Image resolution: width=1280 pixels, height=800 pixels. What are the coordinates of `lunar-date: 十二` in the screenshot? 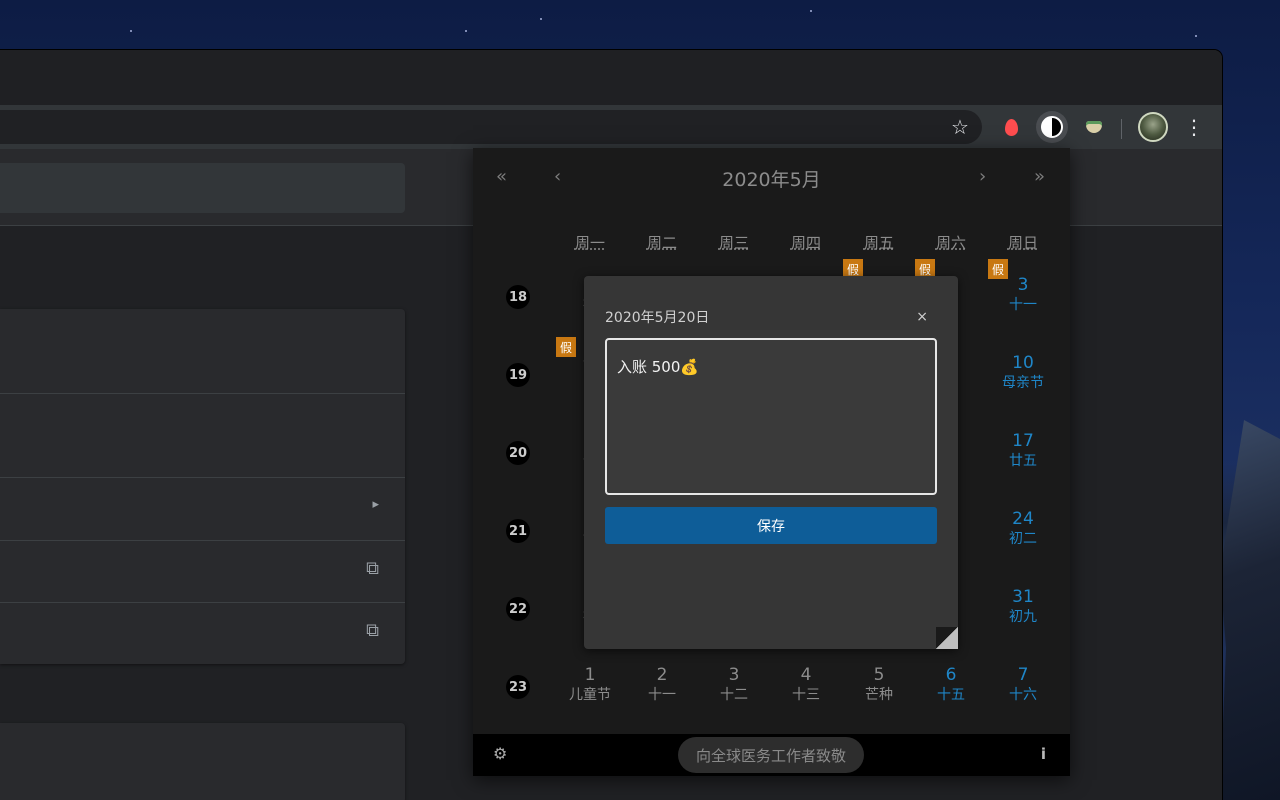 It's located at (734, 695).